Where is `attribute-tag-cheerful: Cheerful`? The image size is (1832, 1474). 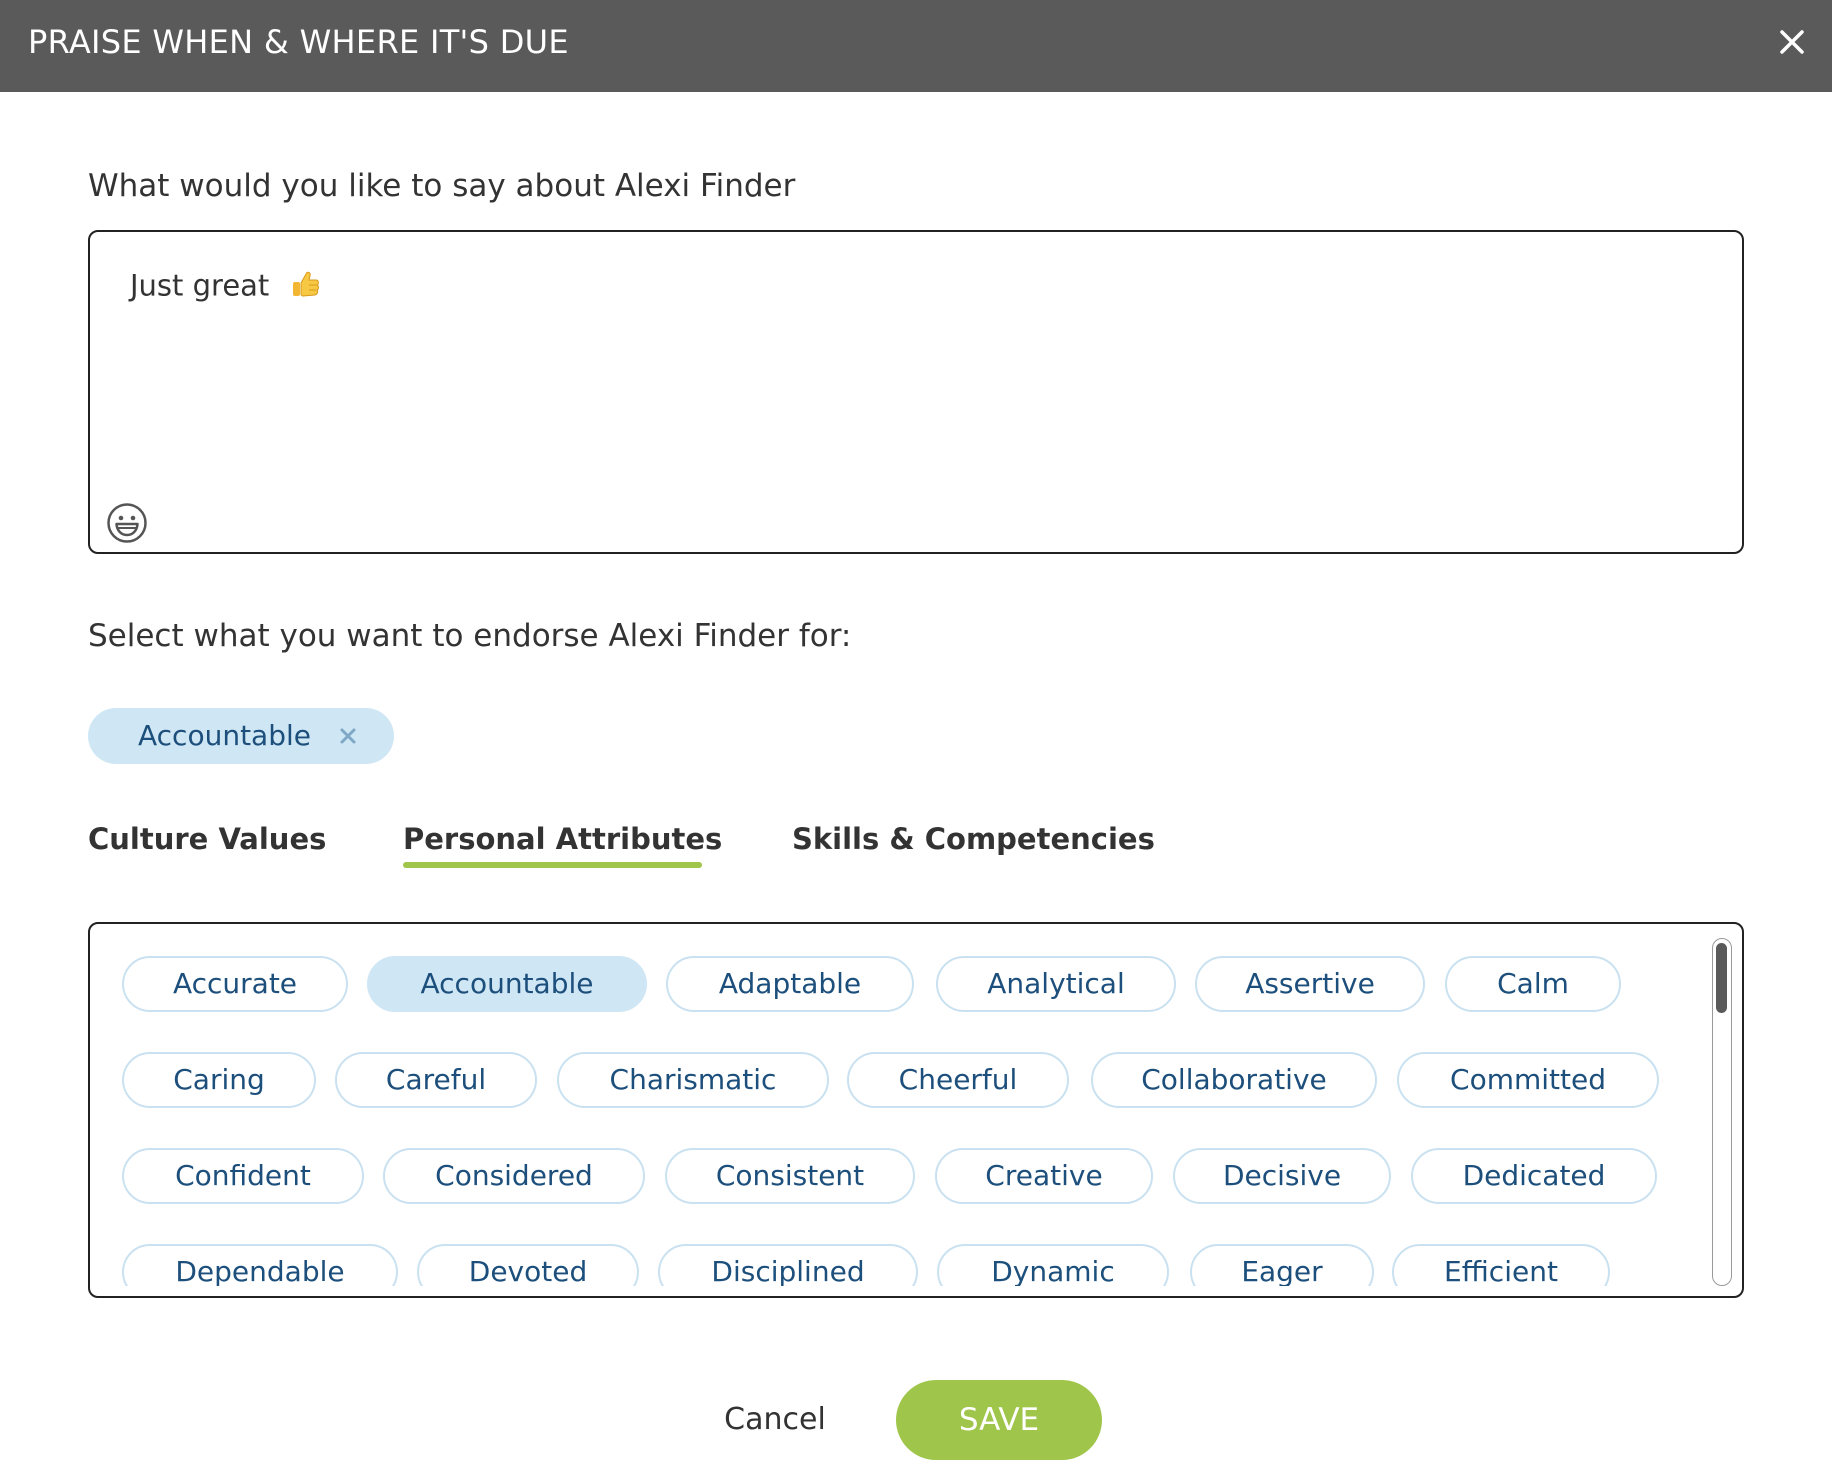 attribute-tag-cheerful: Cheerful is located at coordinates (958, 1080).